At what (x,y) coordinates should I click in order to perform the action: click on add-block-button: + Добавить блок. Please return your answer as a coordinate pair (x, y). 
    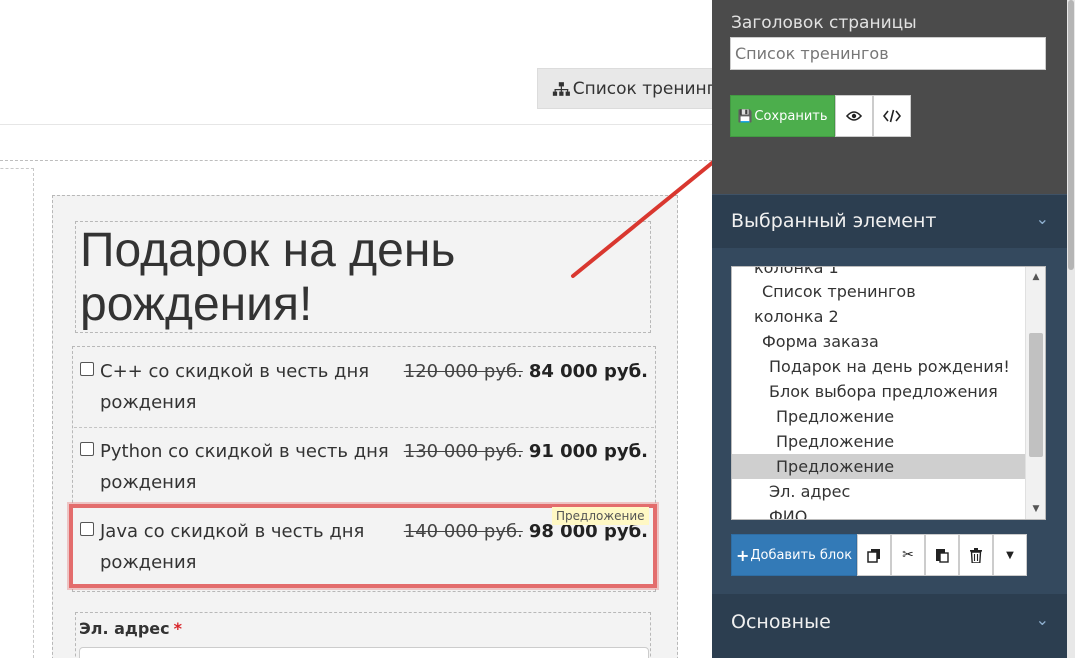
    Looking at the image, I should click on (794, 555).